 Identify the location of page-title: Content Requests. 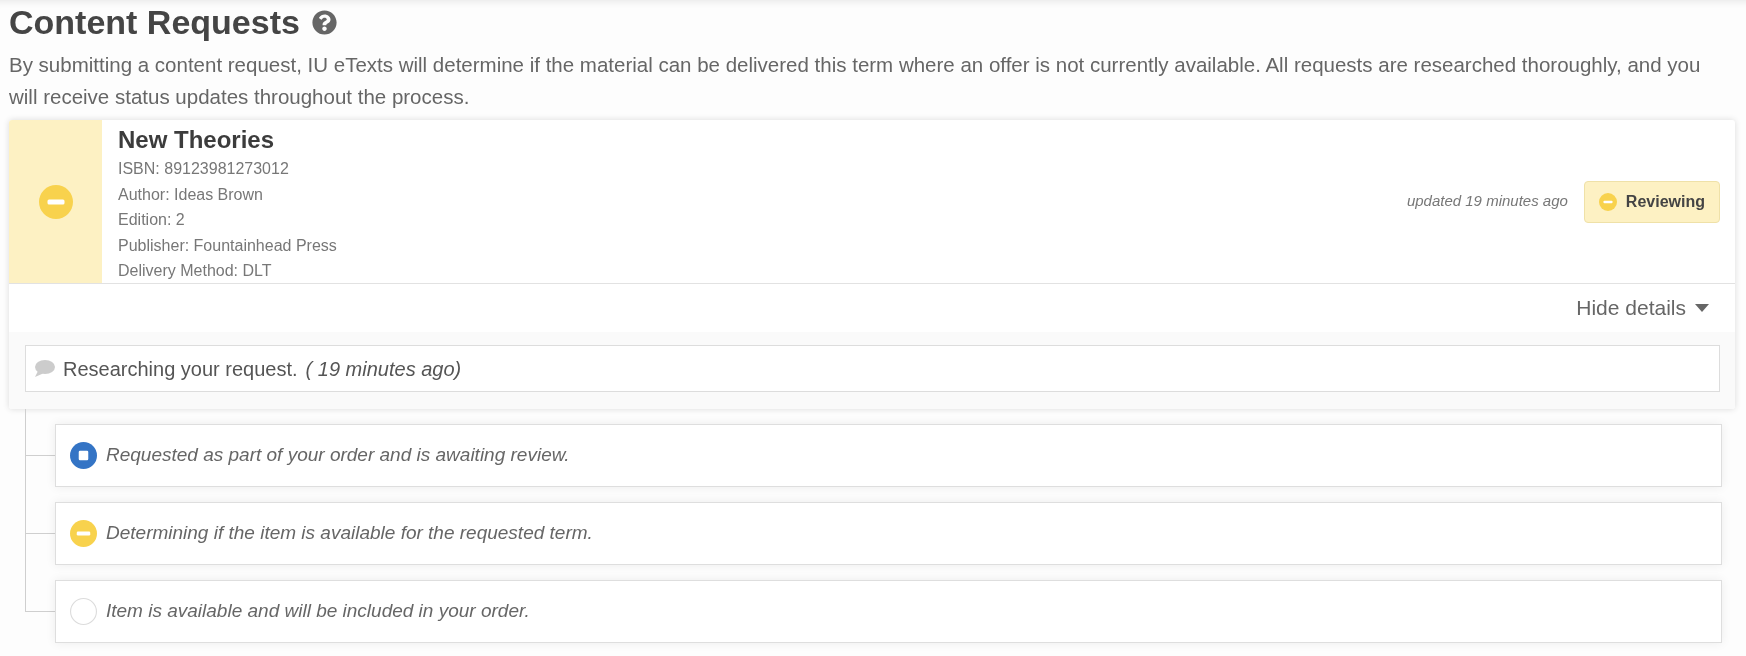
(154, 22).